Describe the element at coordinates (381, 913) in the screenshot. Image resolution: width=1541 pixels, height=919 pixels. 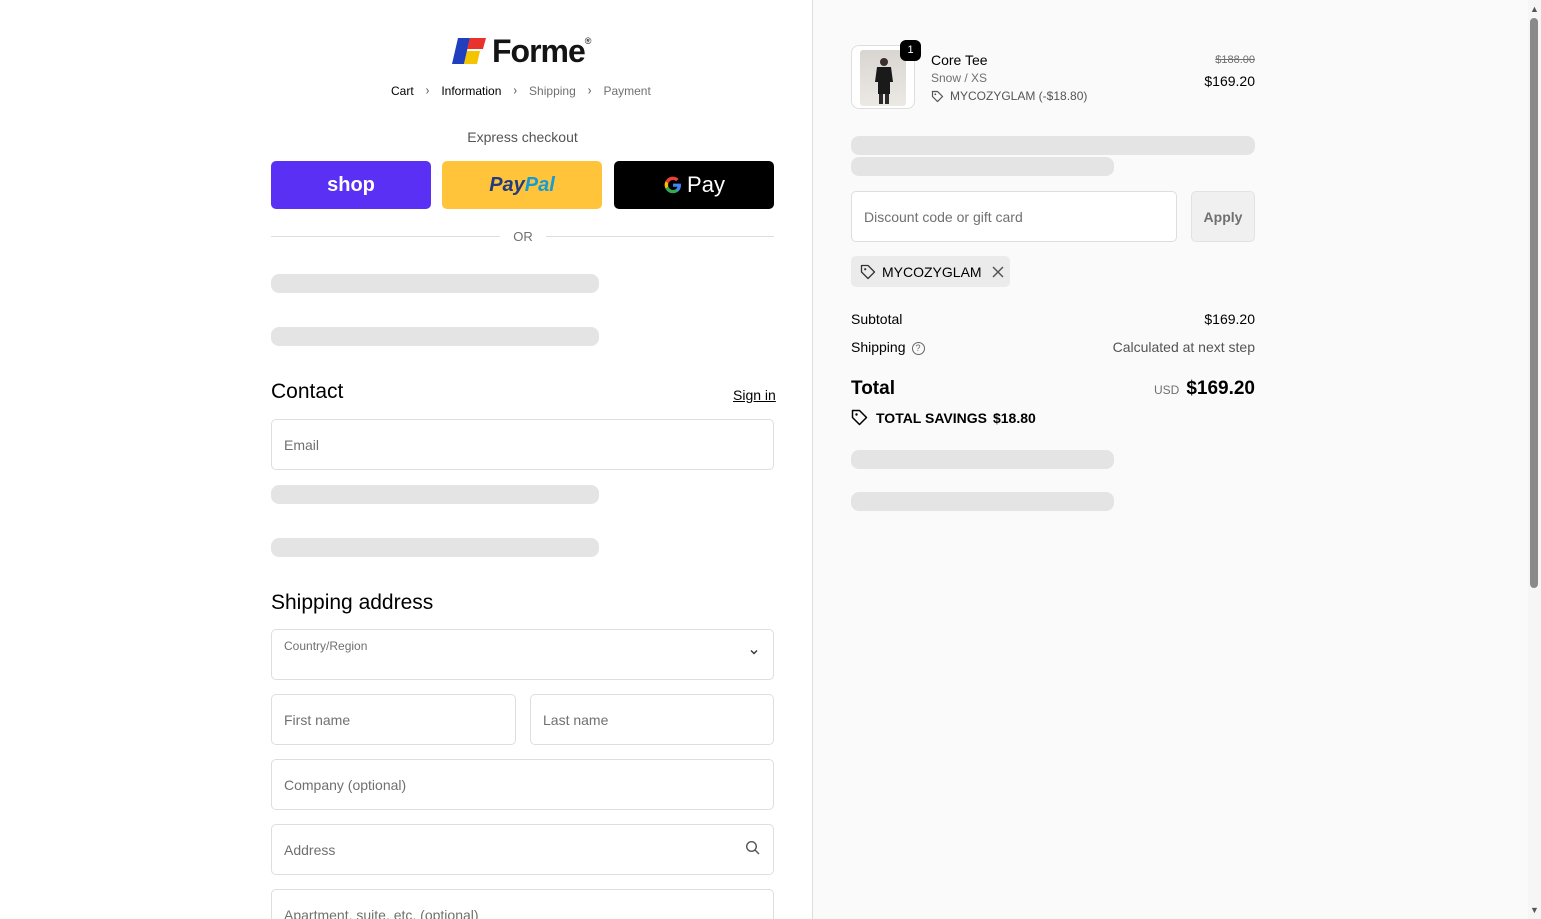
I see `apartment-placeholder: Apartment, suite, etc. (optional)` at that location.